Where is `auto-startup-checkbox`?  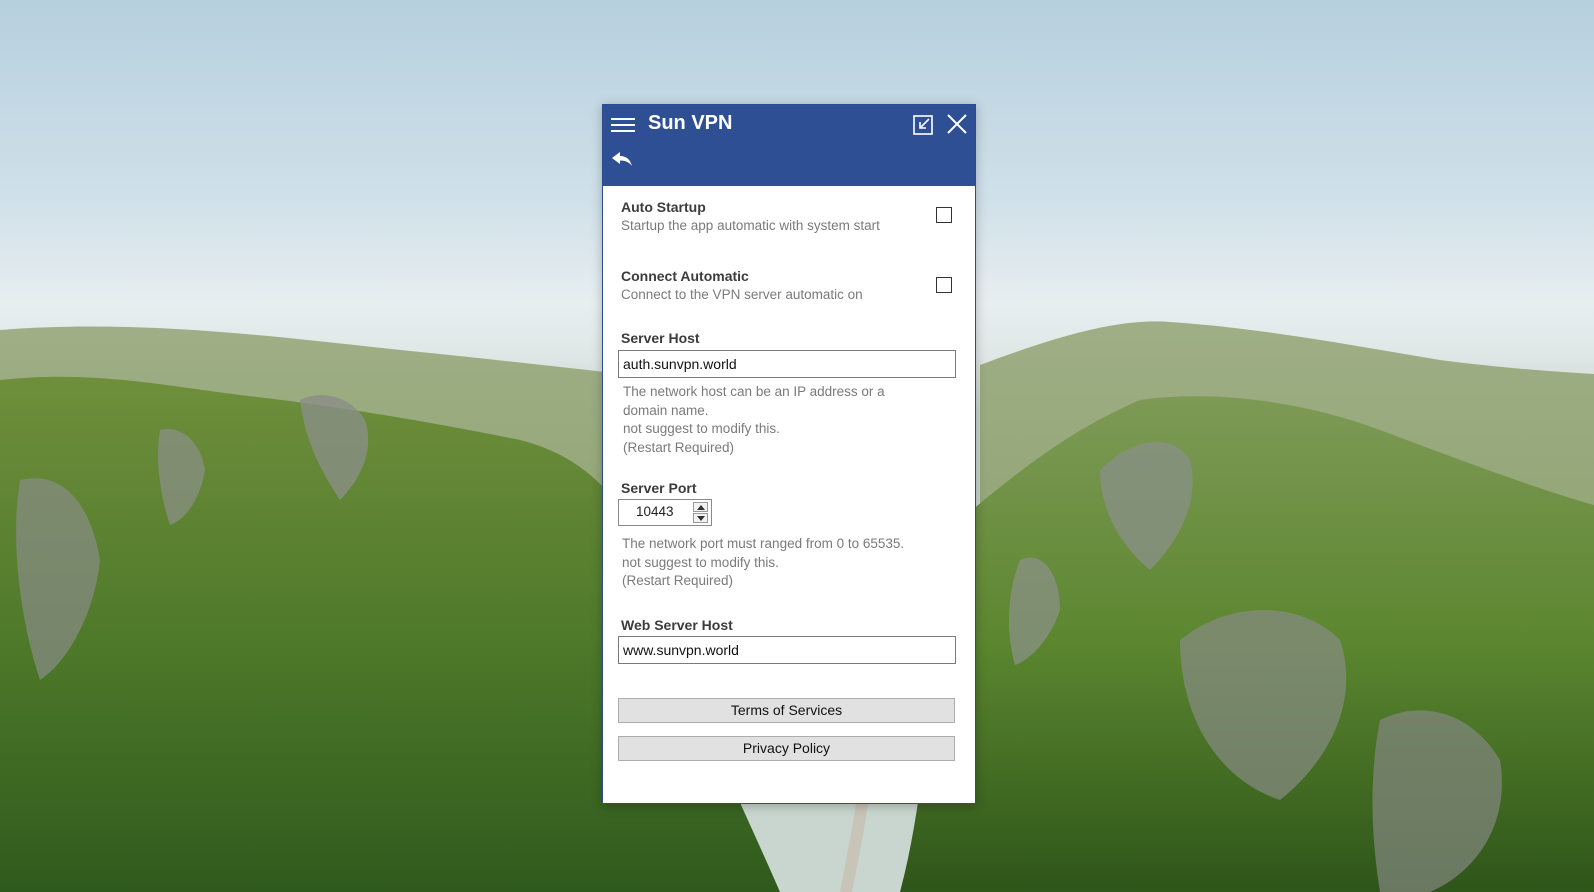
auto-startup-checkbox is located at coordinates (944, 215).